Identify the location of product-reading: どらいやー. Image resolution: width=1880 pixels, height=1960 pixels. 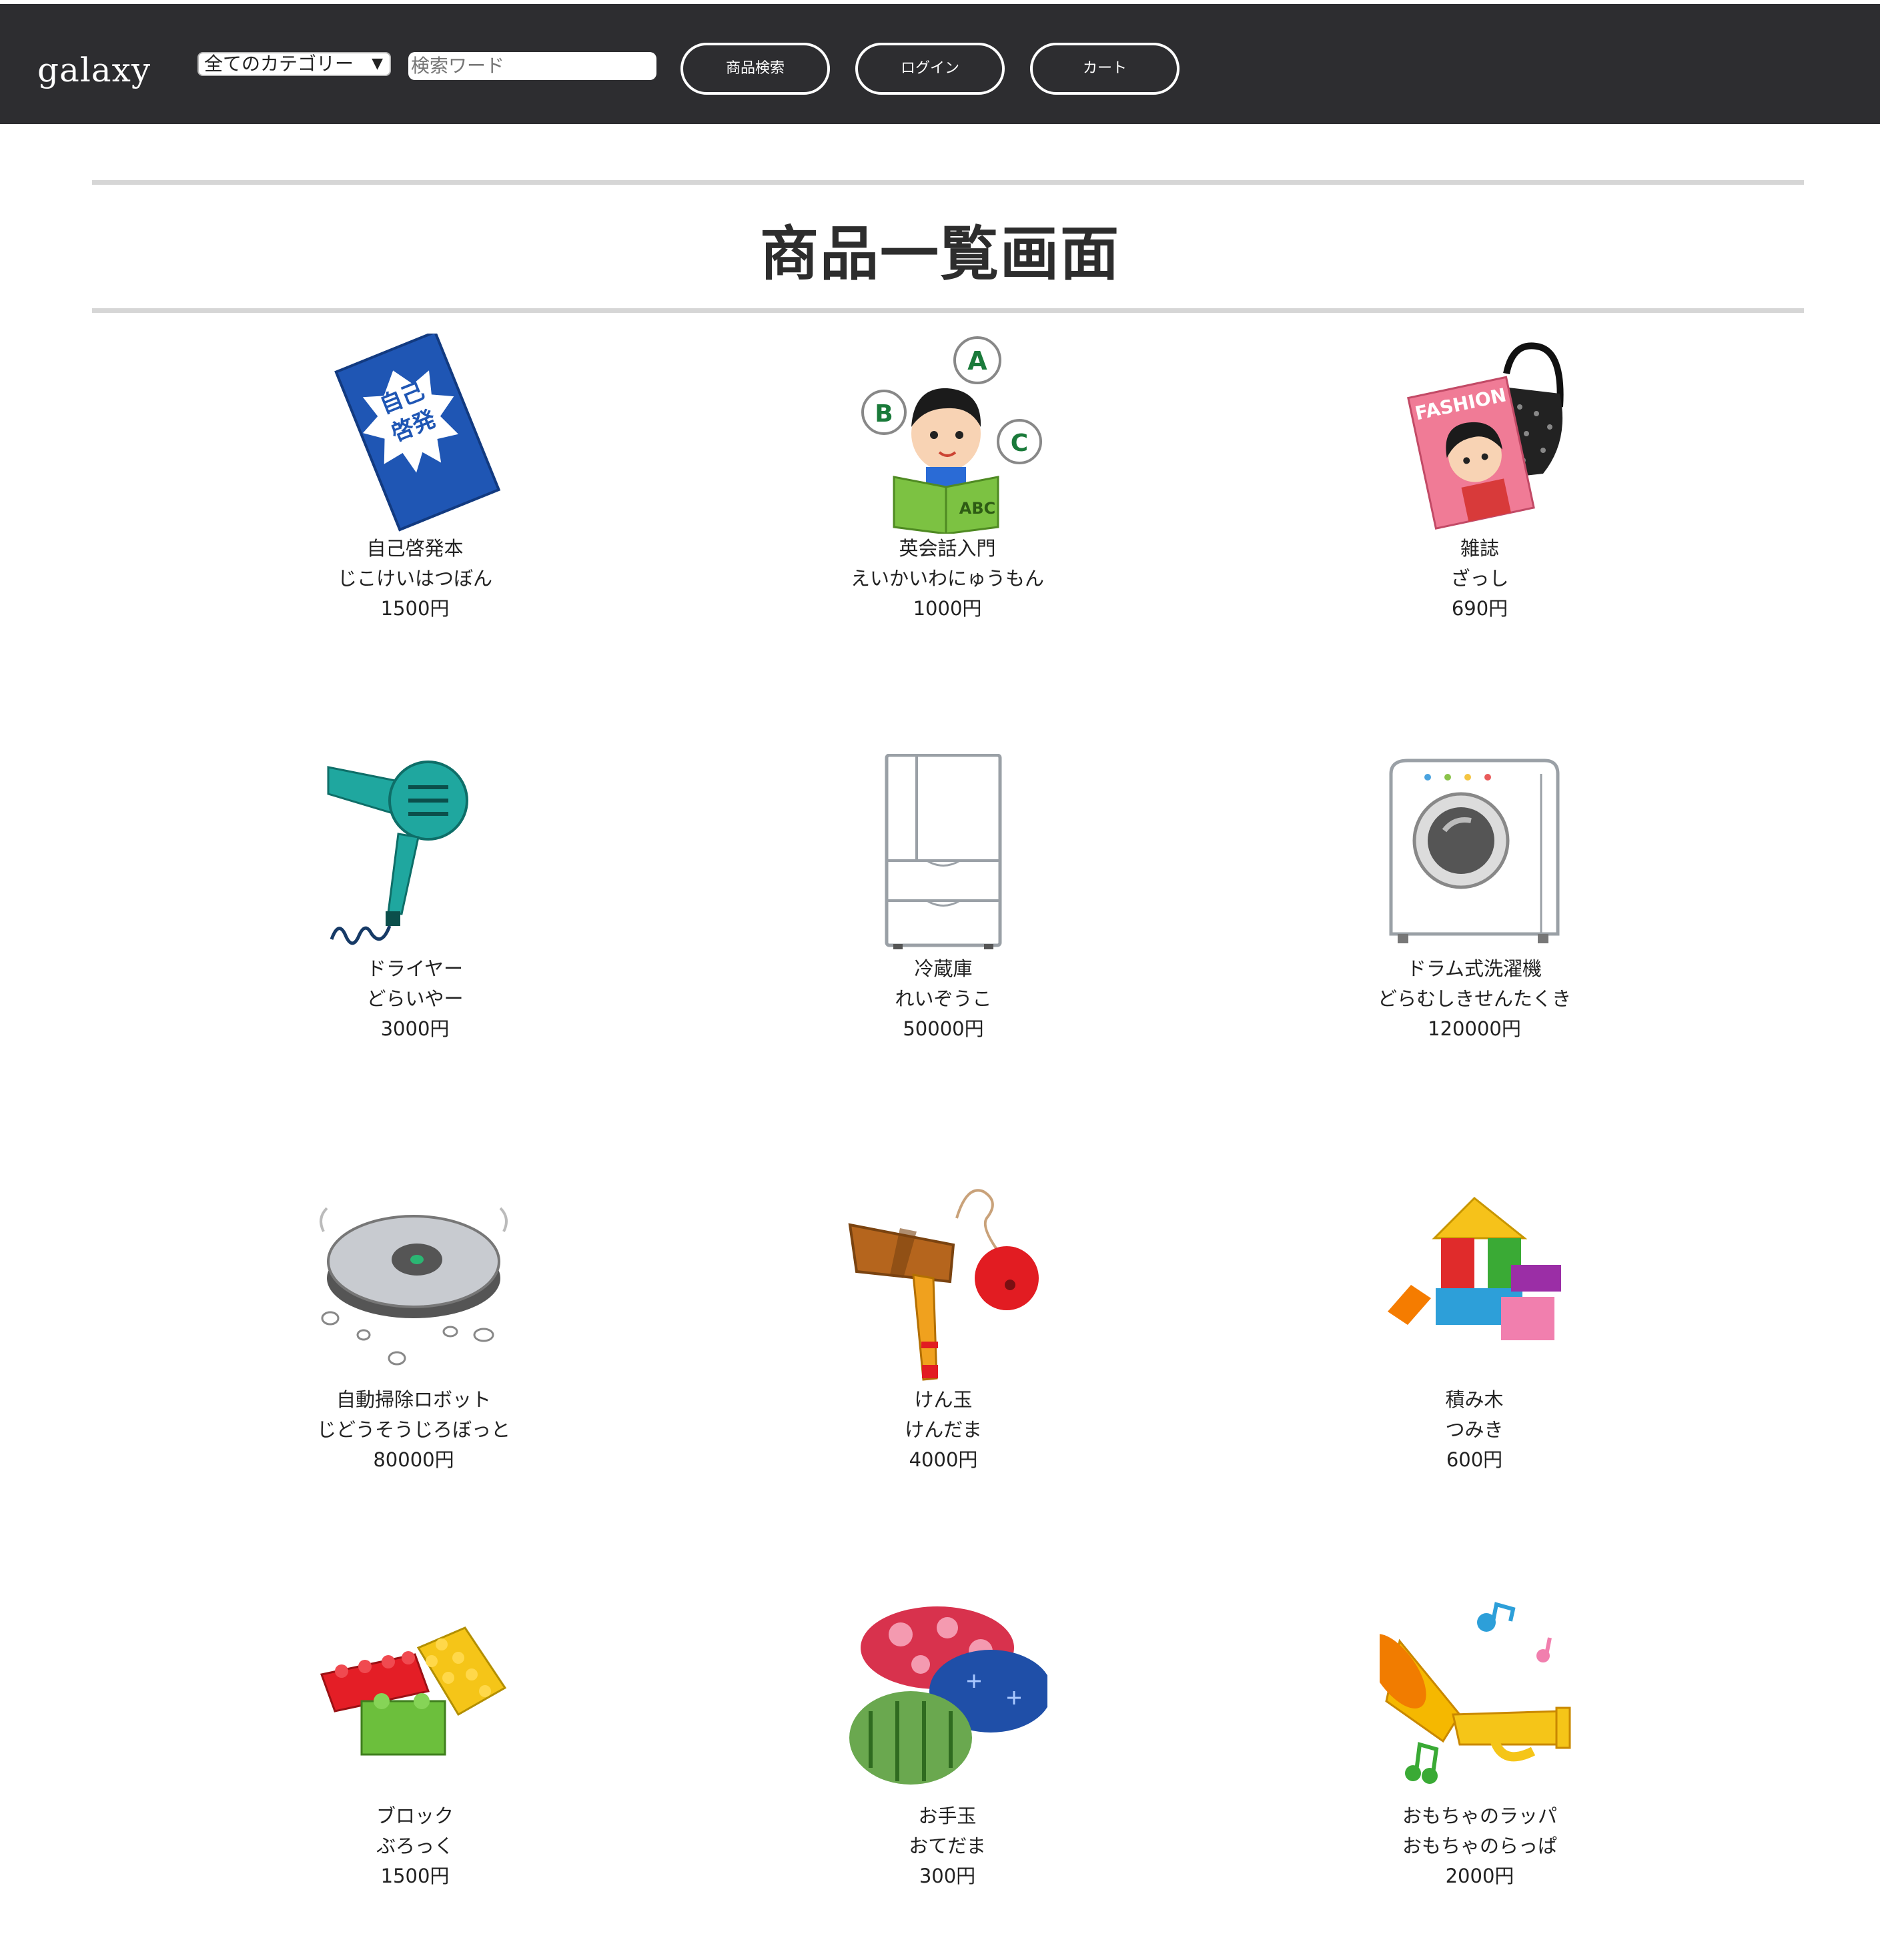
(415, 999).